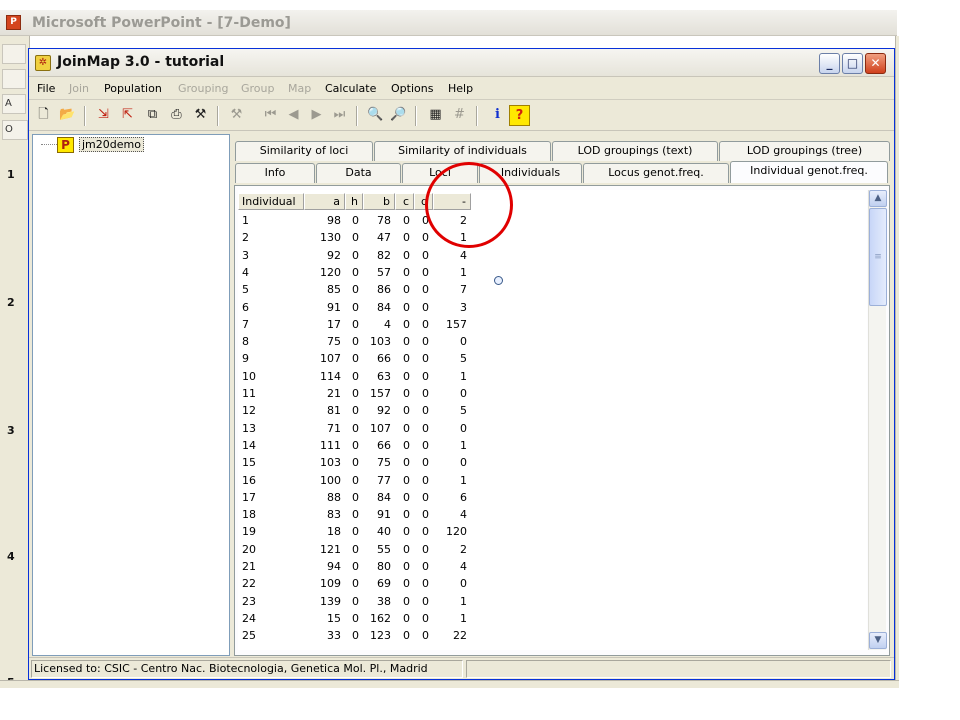  What do you see at coordinates (127, 115) in the screenshot?
I see `export-icon: ⇱` at bounding box center [127, 115].